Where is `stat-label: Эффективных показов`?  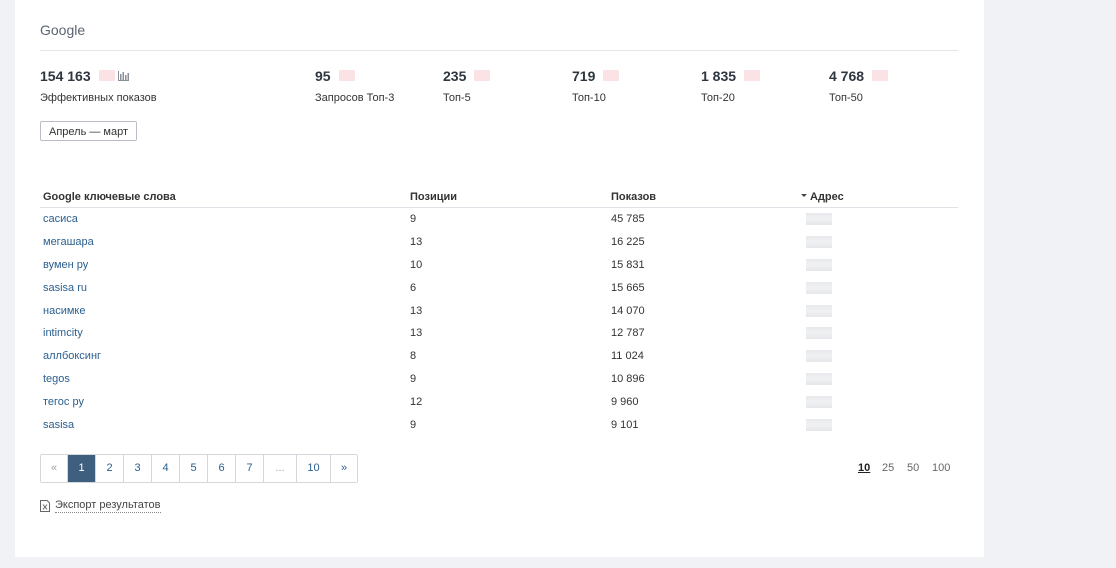
stat-label: Эффективных показов is located at coordinates (98, 98).